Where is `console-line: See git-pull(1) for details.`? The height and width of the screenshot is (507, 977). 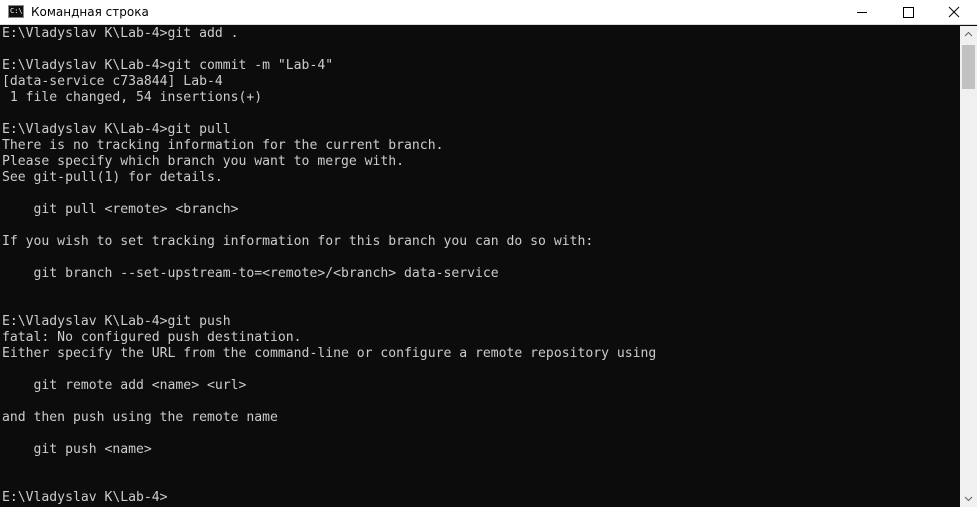
console-line: See git-pull(1) for details. is located at coordinates (112, 177).